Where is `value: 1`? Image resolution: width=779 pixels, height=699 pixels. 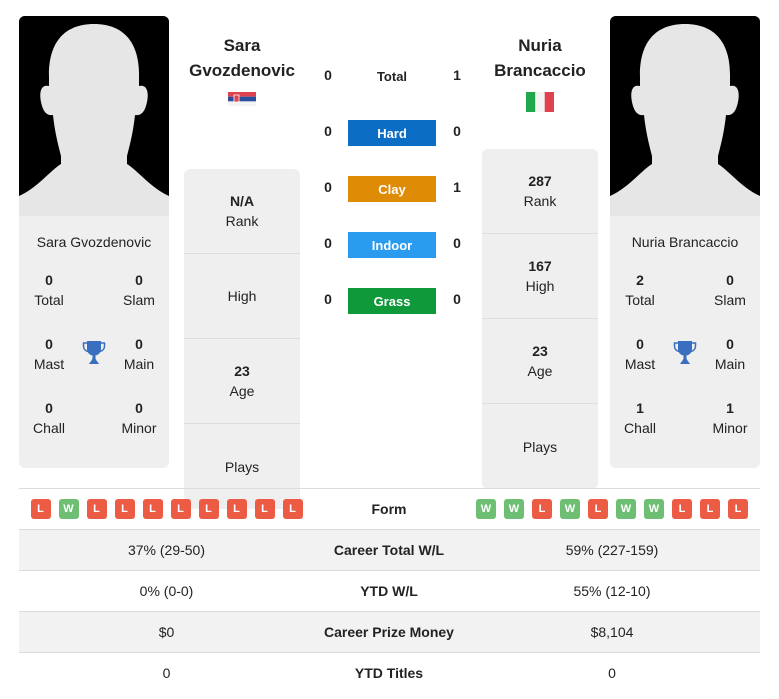
value: 1 is located at coordinates (730, 408).